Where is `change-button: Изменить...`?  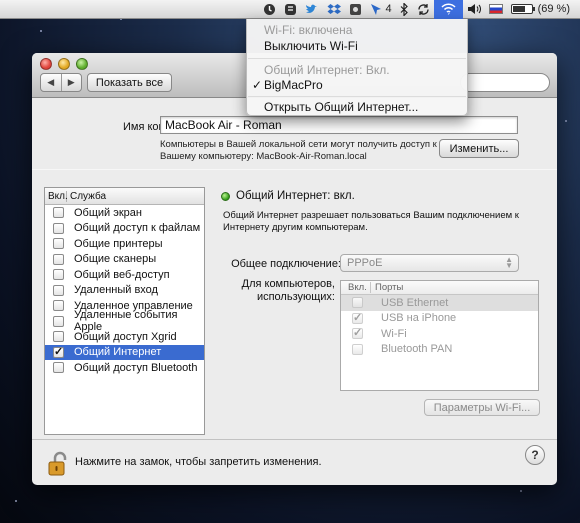 change-button: Изменить... is located at coordinates (479, 148).